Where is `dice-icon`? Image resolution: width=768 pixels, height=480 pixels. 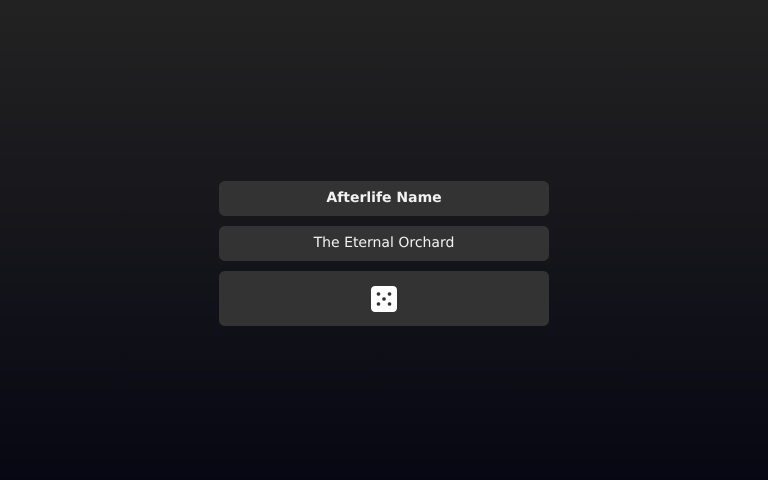 dice-icon is located at coordinates (384, 299).